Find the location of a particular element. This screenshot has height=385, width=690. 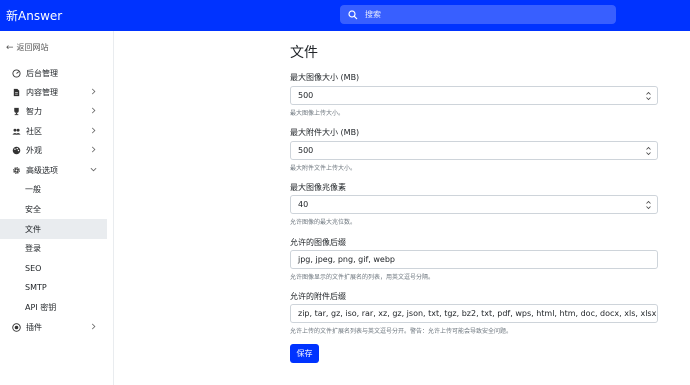

sidebar-item-label: 社区 is located at coordinates (34, 131).